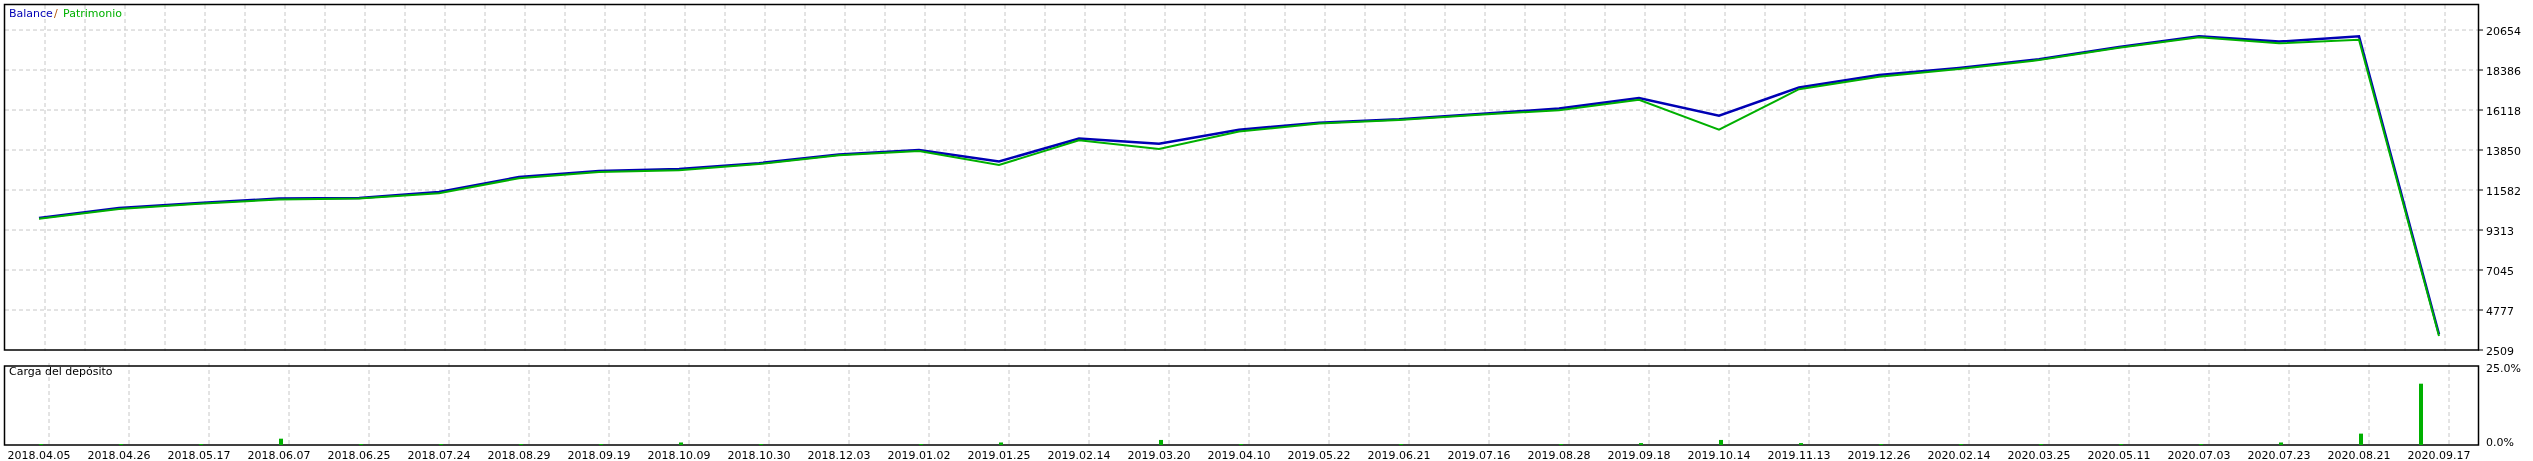  What do you see at coordinates (2439, 455) in the screenshot?
I see `x-axis-label: 2020.09.17` at bounding box center [2439, 455].